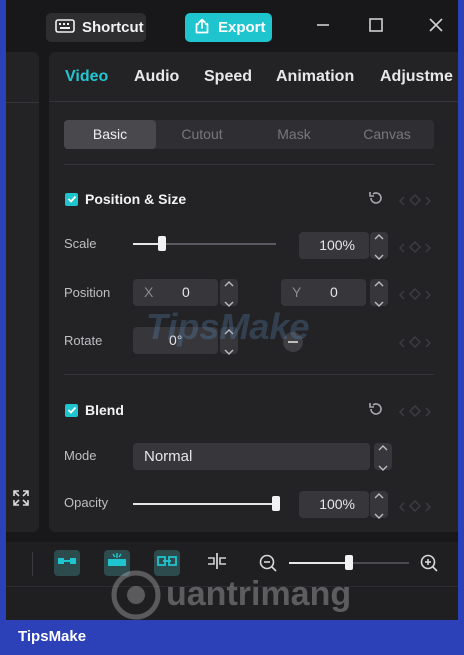 The width and height of the screenshot is (464, 655). I want to click on rotate-knob, so click(293, 344).